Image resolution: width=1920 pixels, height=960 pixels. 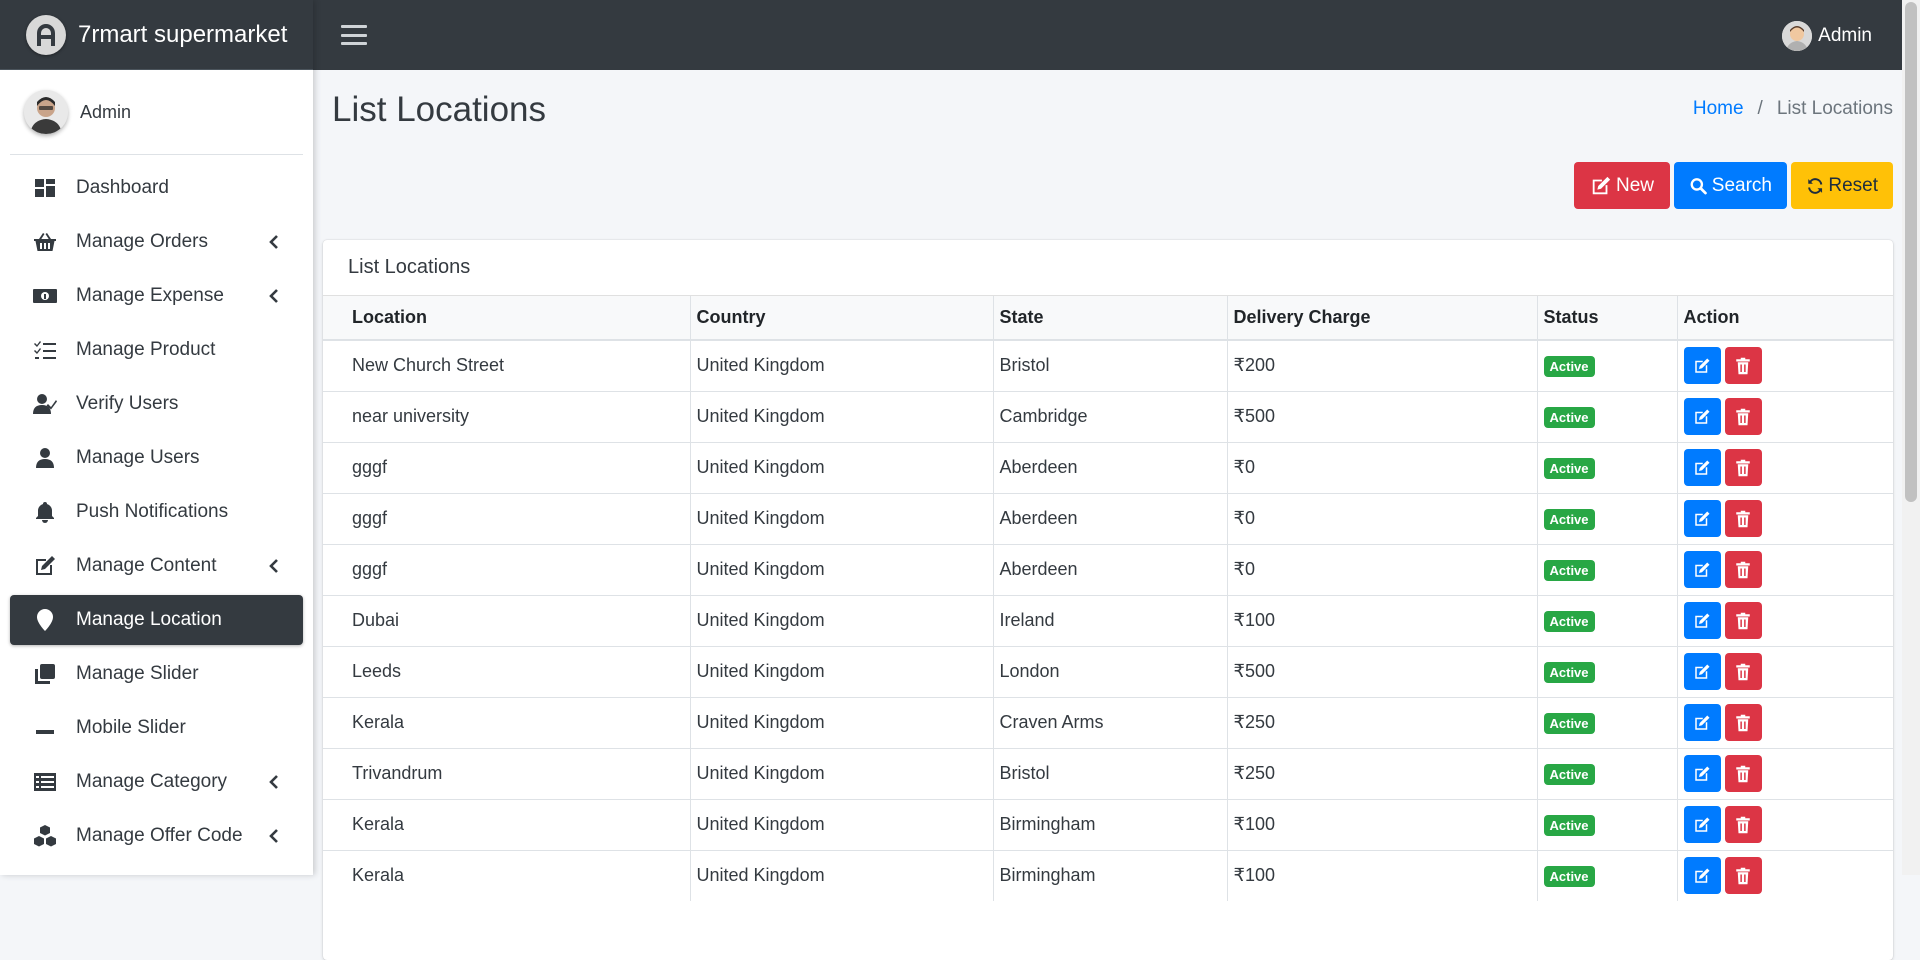 What do you see at coordinates (507, 318) in the screenshot?
I see `column-header-location: Location` at bounding box center [507, 318].